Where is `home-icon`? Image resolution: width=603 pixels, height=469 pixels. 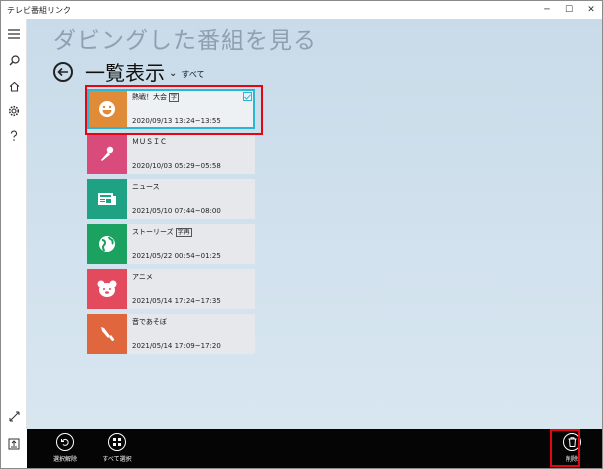
home-icon is located at coordinates (14, 86).